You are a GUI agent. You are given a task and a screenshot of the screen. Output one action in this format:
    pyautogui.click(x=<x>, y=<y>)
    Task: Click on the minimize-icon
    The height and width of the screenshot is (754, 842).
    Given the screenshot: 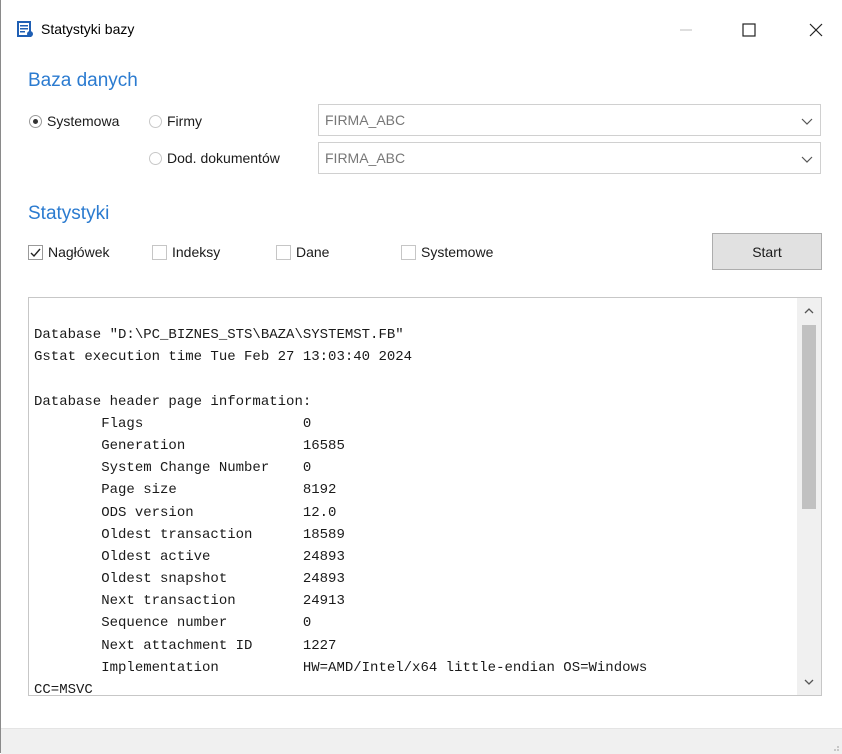 What is the action you would take?
    pyautogui.click(x=686, y=30)
    